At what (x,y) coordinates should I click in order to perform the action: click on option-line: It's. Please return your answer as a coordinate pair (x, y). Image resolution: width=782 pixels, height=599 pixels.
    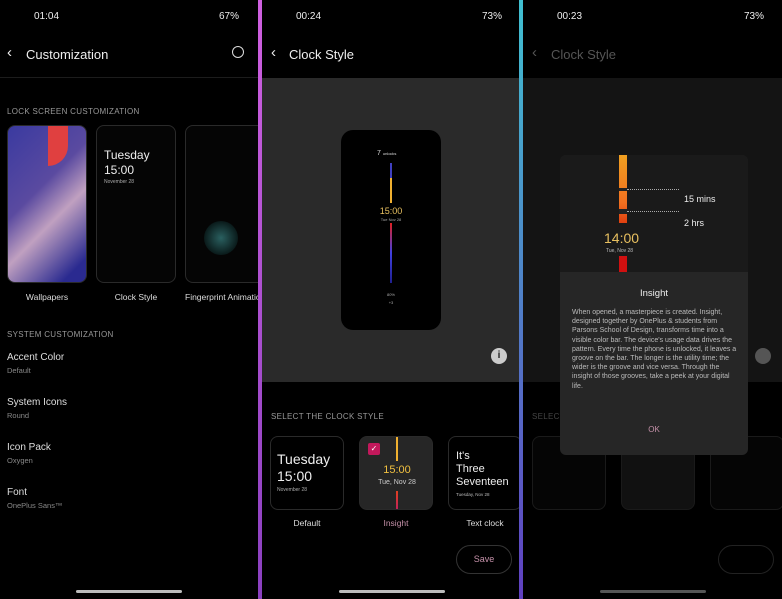
    Looking at the image, I should click on (463, 456).